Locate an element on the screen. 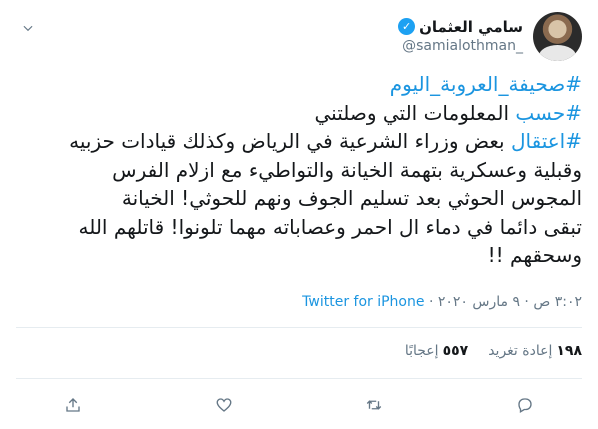 This screenshot has height=429, width=598. retweets-label: إعادة تغريد is located at coordinates (520, 351).